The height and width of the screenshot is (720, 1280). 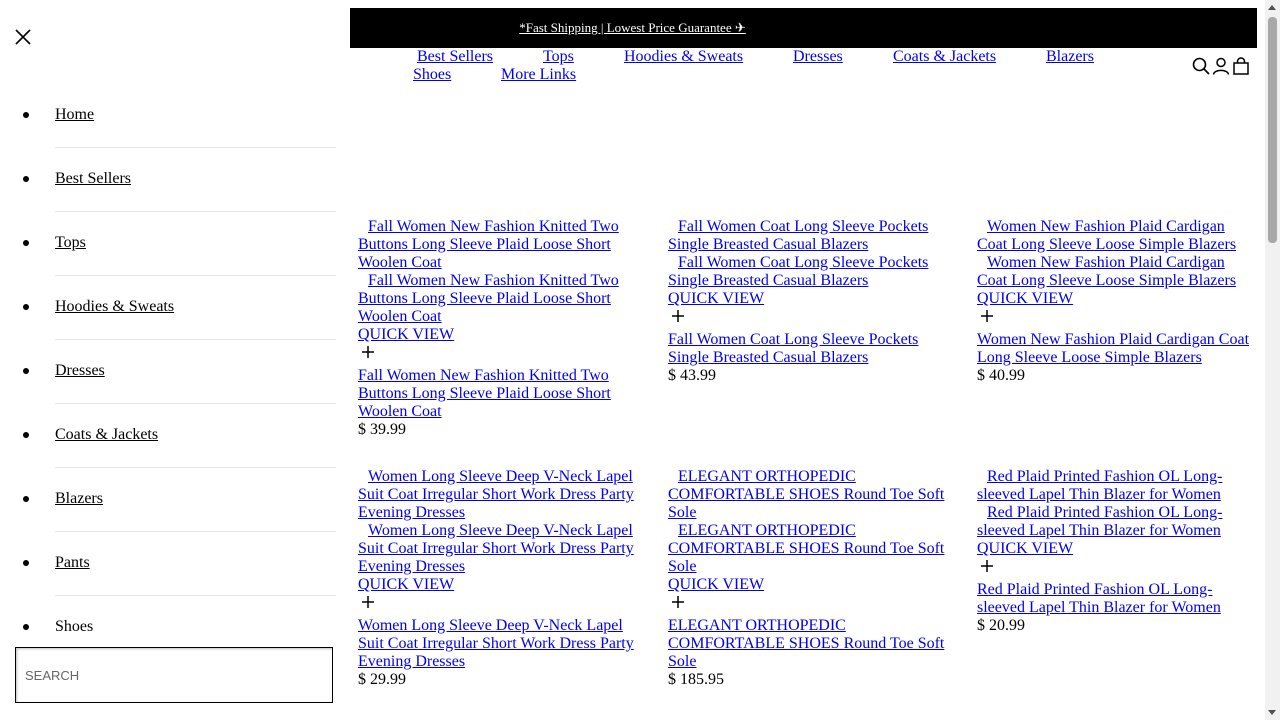 I want to click on nav-link-more: More Links, so click(x=538, y=75).